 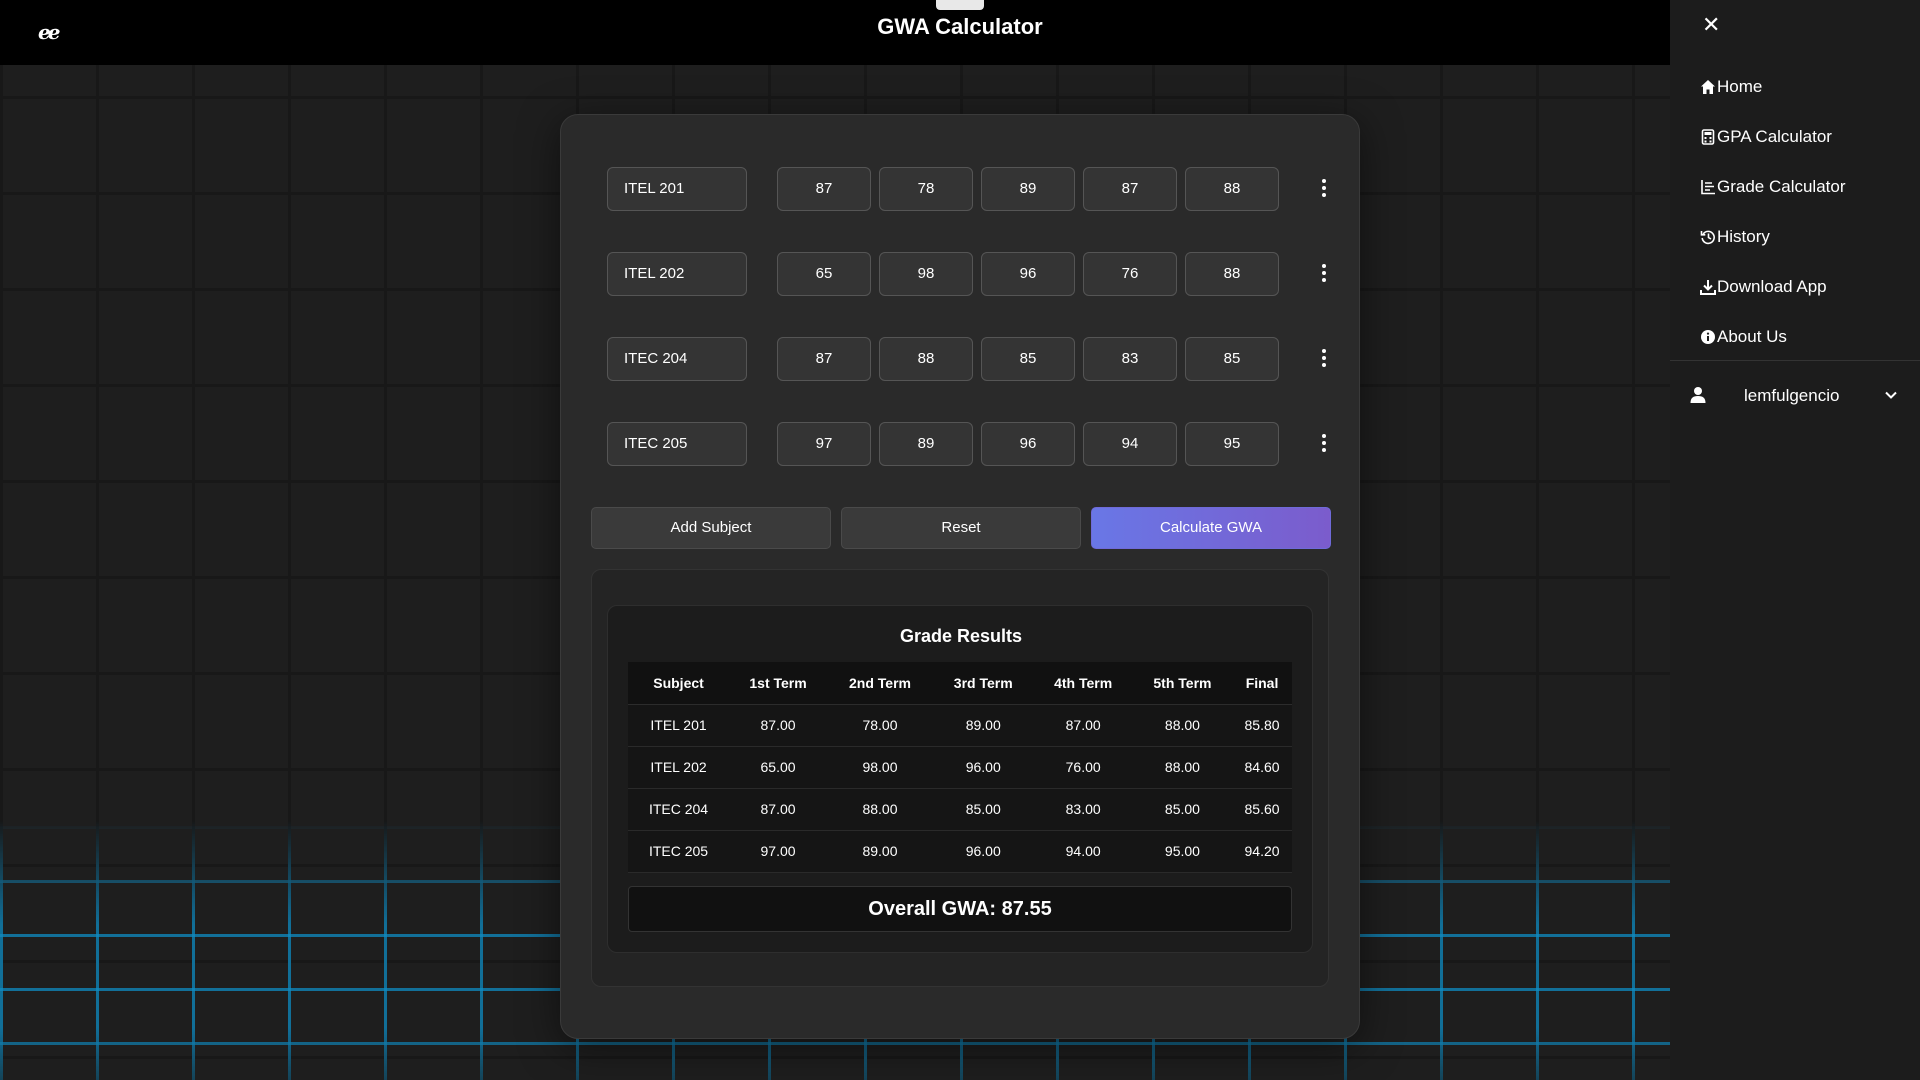 What do you see at coordinates (778, 683) in the screenshot?
I see `column-header: 1st Term` at bounding box center [778, 683].